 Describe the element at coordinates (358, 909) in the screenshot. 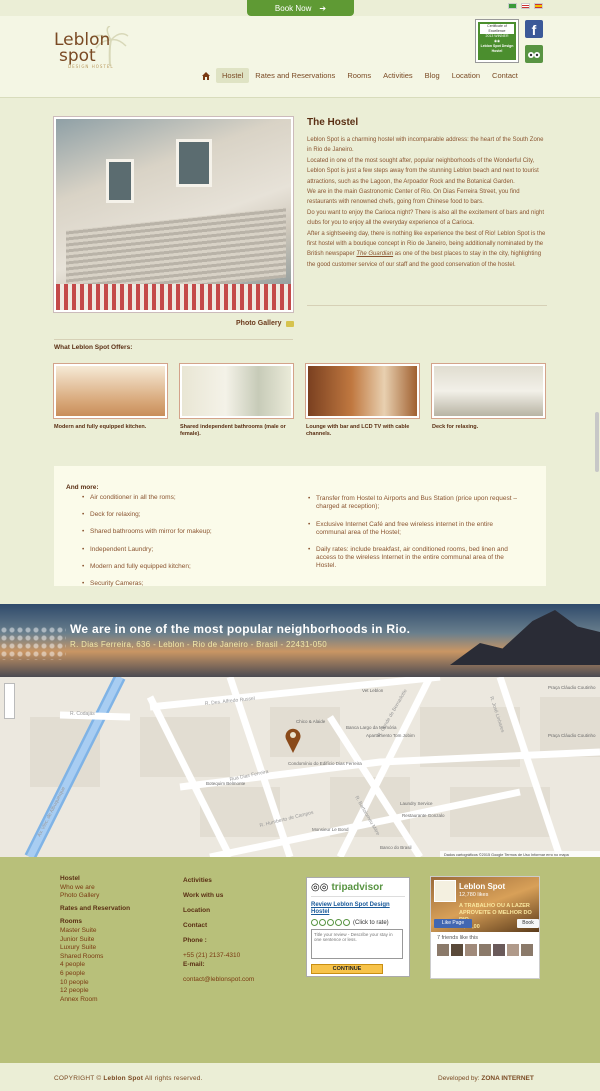

I see `review-link: Review Leblon Spot Design Hostel` at that location.